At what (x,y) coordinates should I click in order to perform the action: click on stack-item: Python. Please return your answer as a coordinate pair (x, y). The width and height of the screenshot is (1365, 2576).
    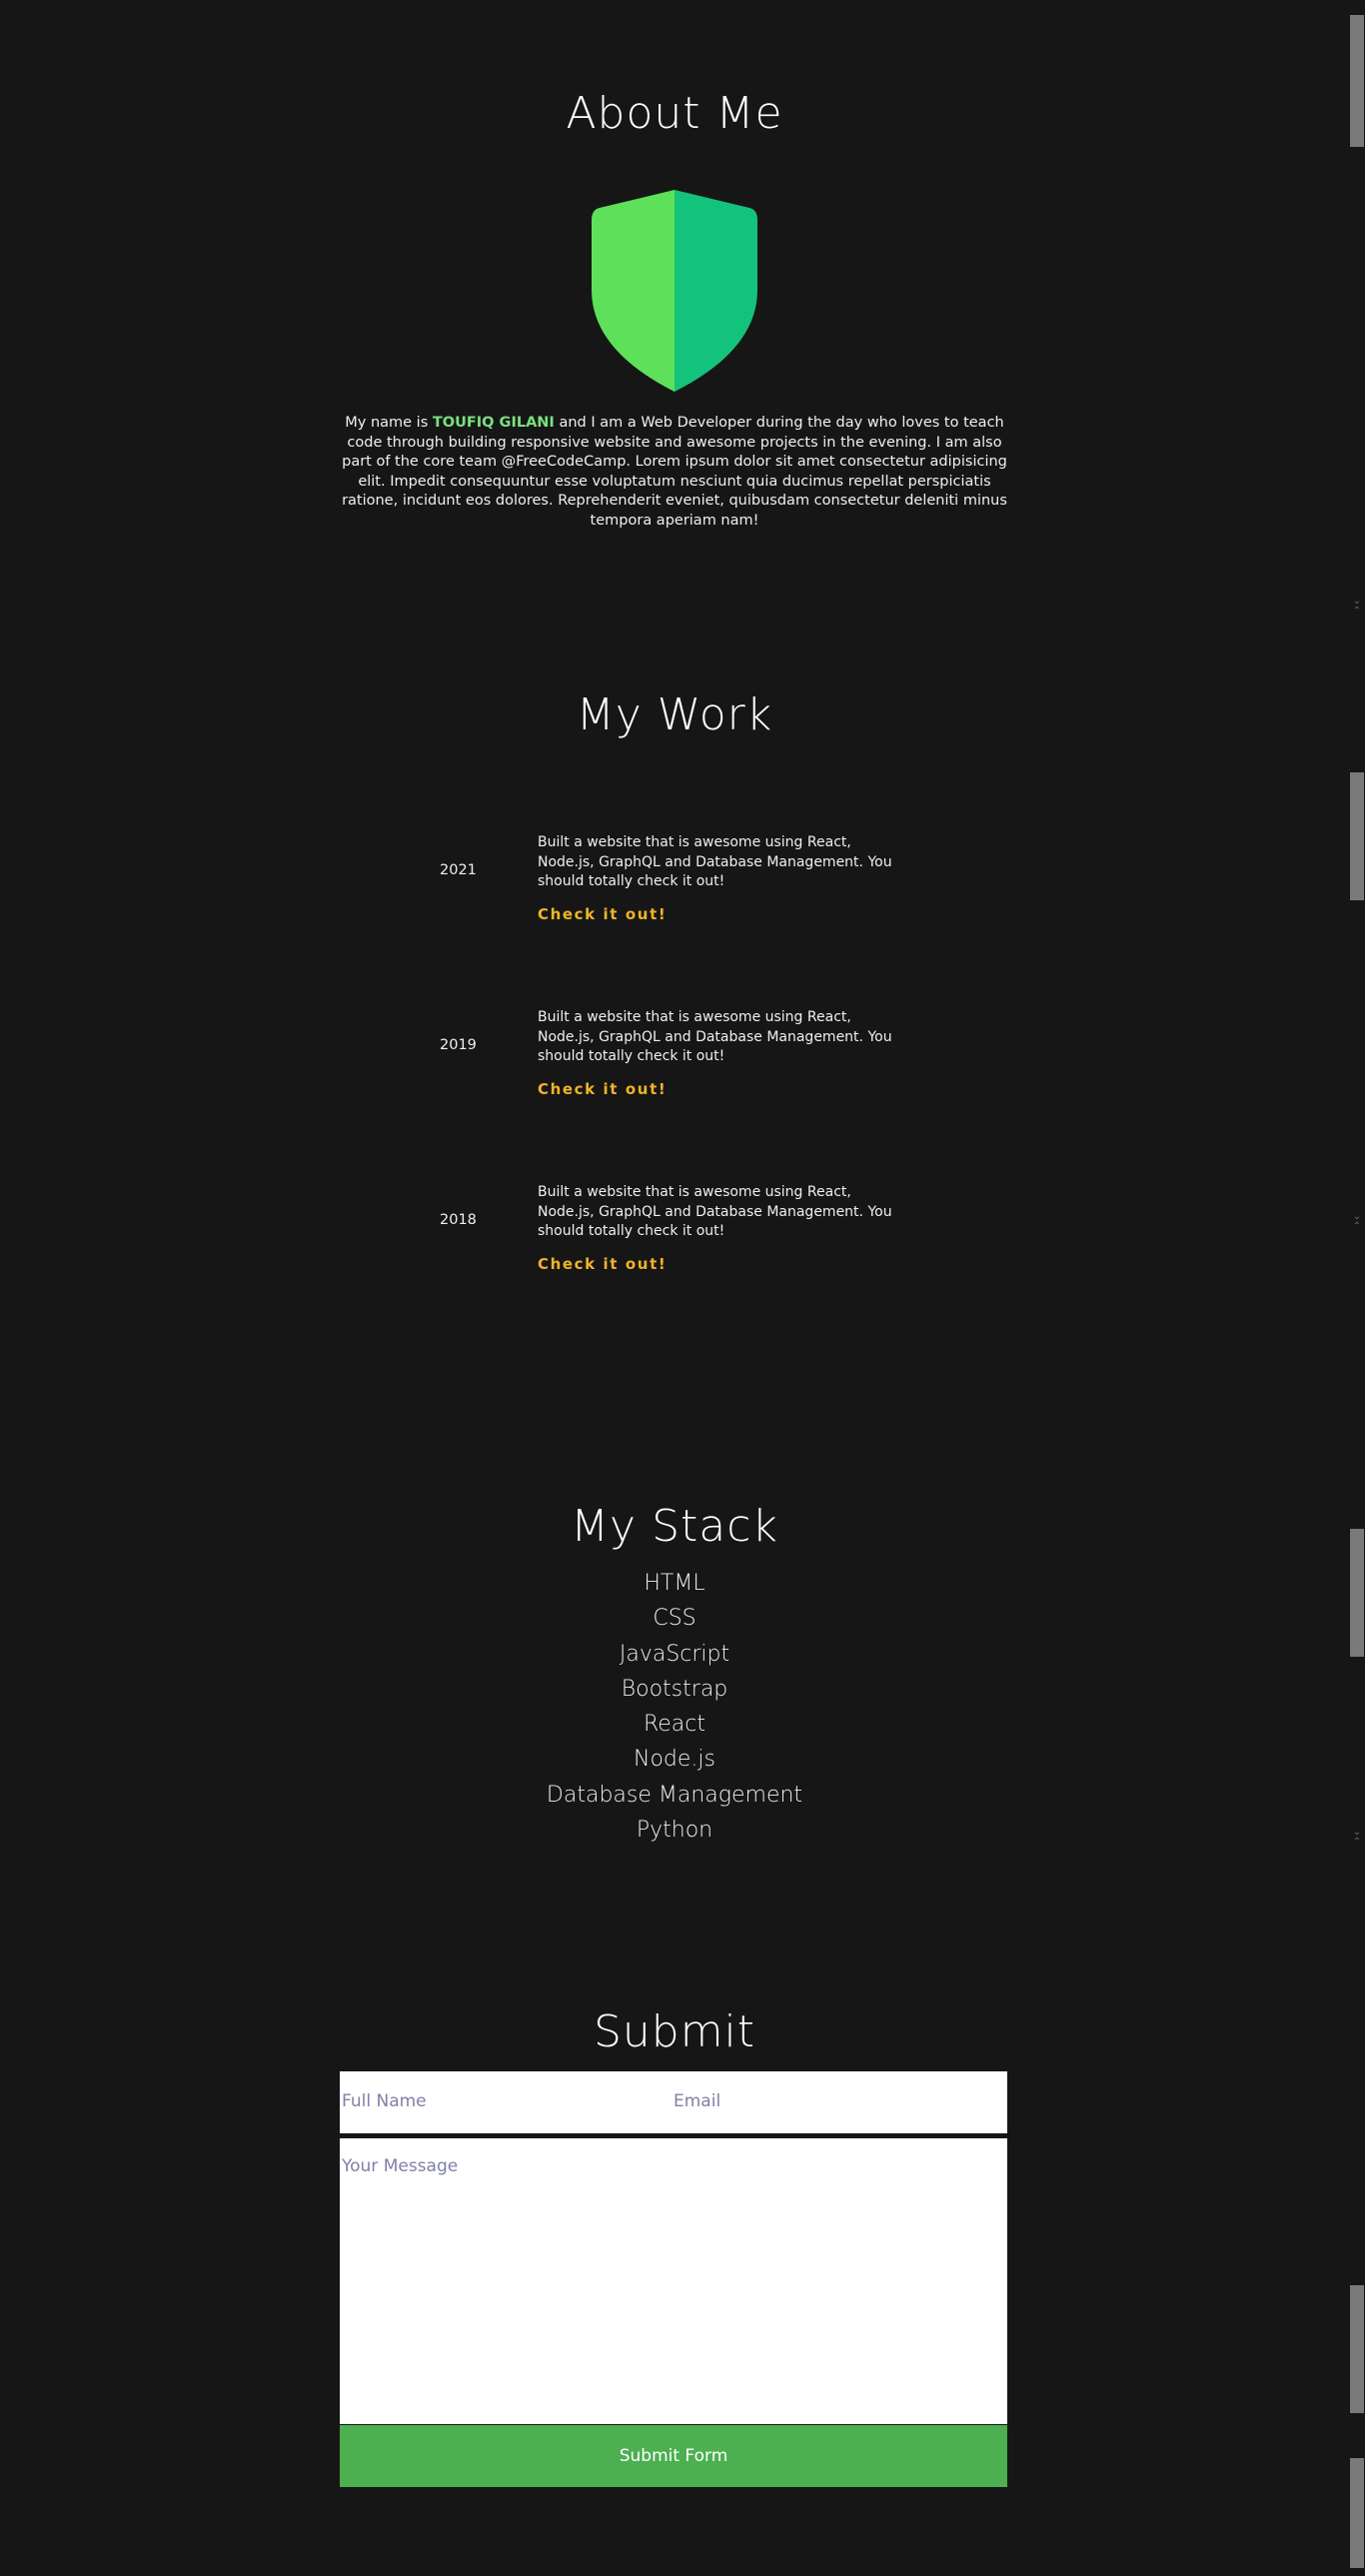
    Looking at the image, I should click on (674, 1831).